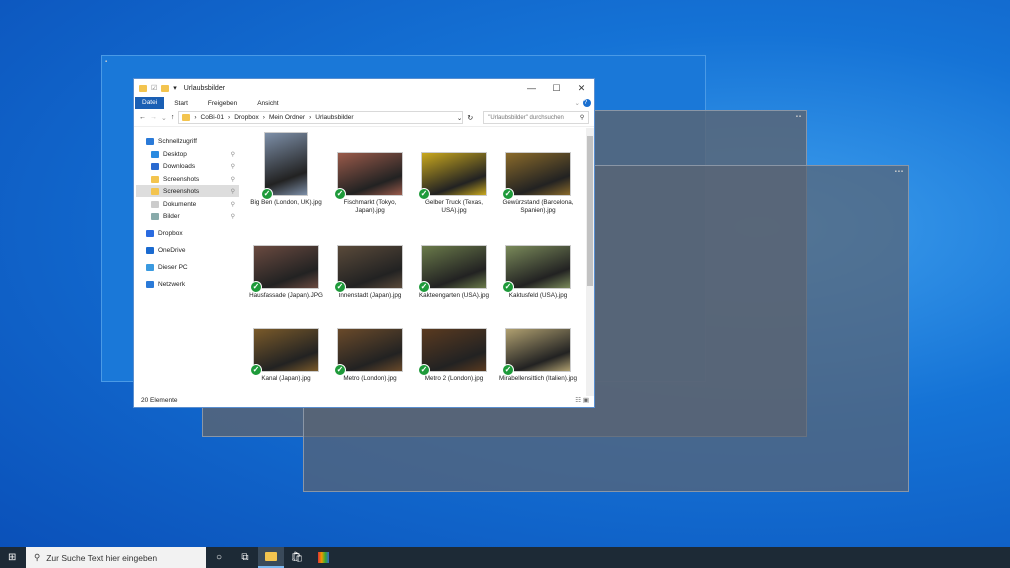  What do you see at coordinates (181, 103) in the screenshot?
I see `tab-start: Start` at bounding box center [181, 103].